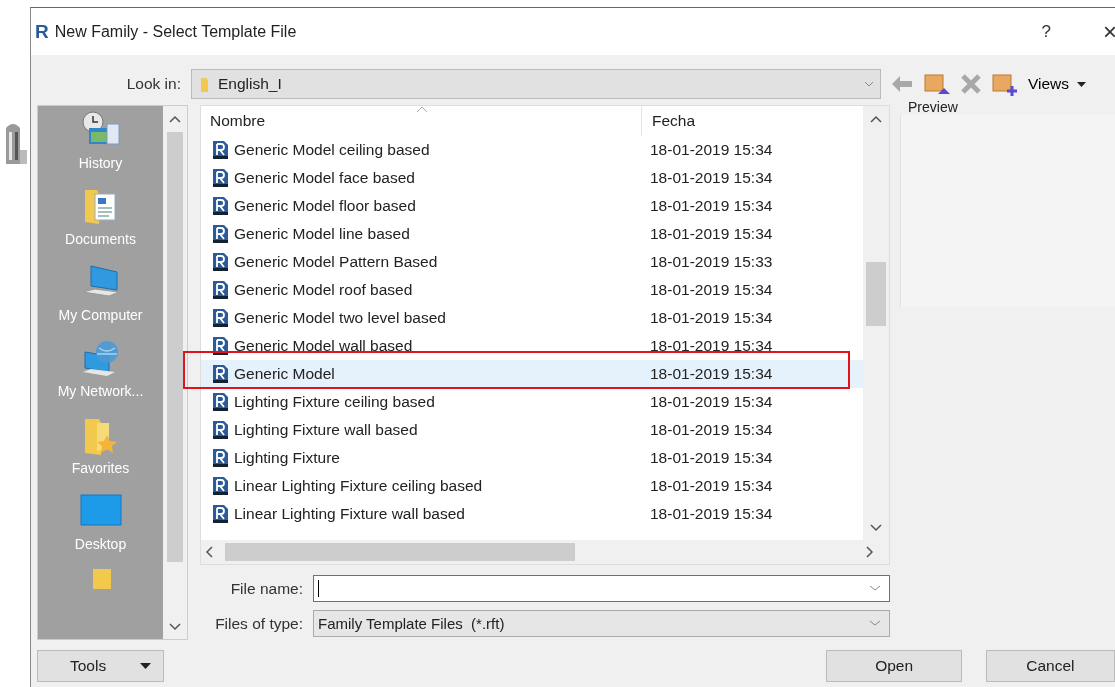 Image resolution: width=1115 pixels, height=687 pixels. Describe the element at coordinates (42, 31) in the screenshot. I see `app-logo: R` at that location.